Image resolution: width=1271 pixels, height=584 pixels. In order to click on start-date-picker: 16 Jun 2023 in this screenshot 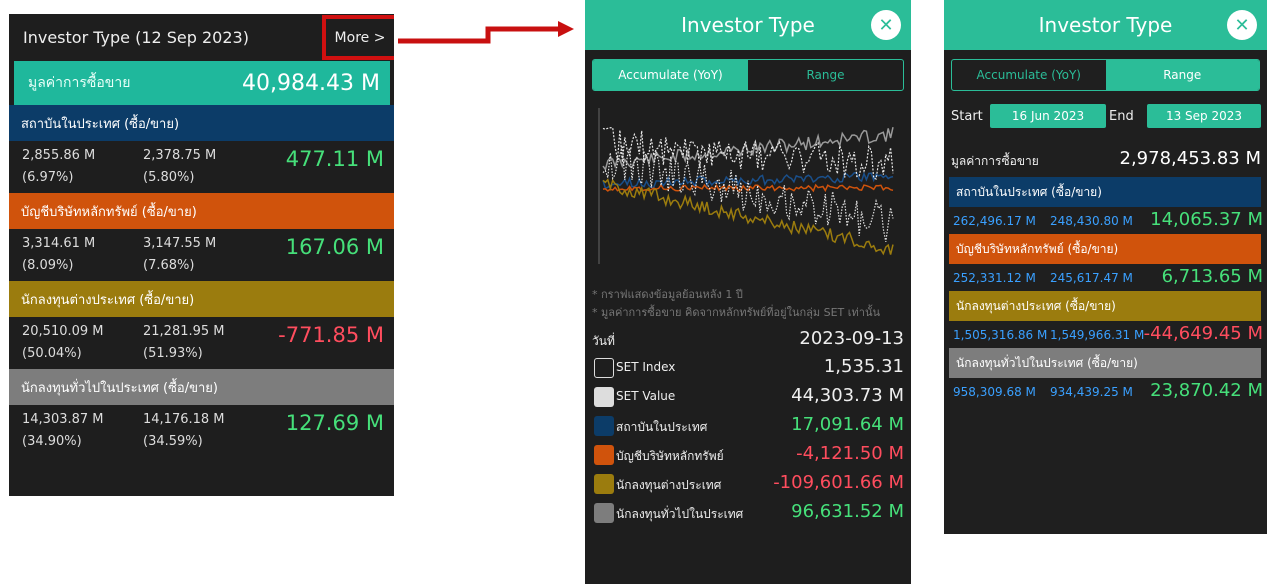, I will do `click(1048, 116)`.